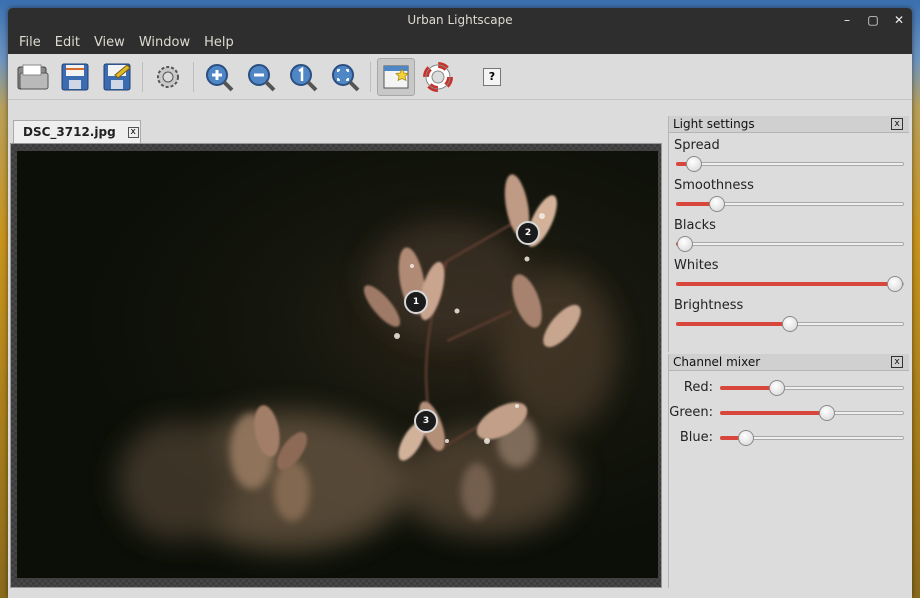 This screenshot has width=920, height=598. Describe the element at coordinates (69, 132) in the screenshot. I see `tab-label: DSC_3712.jpg` at that location.